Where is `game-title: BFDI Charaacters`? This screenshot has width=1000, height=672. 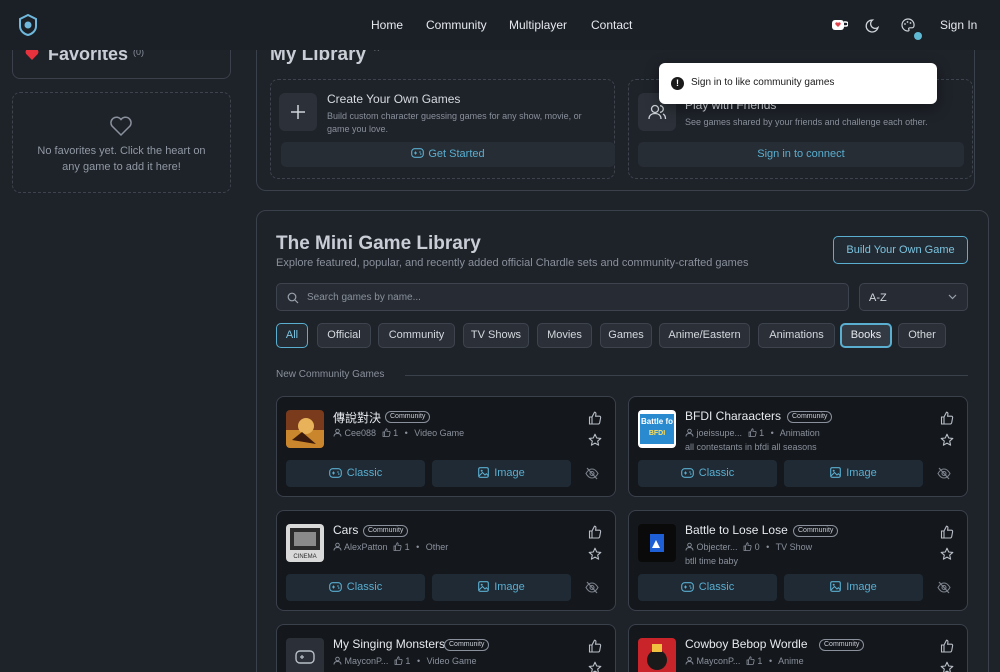 game-title: BFDI Charaacters is located at coordinates (733, 416).